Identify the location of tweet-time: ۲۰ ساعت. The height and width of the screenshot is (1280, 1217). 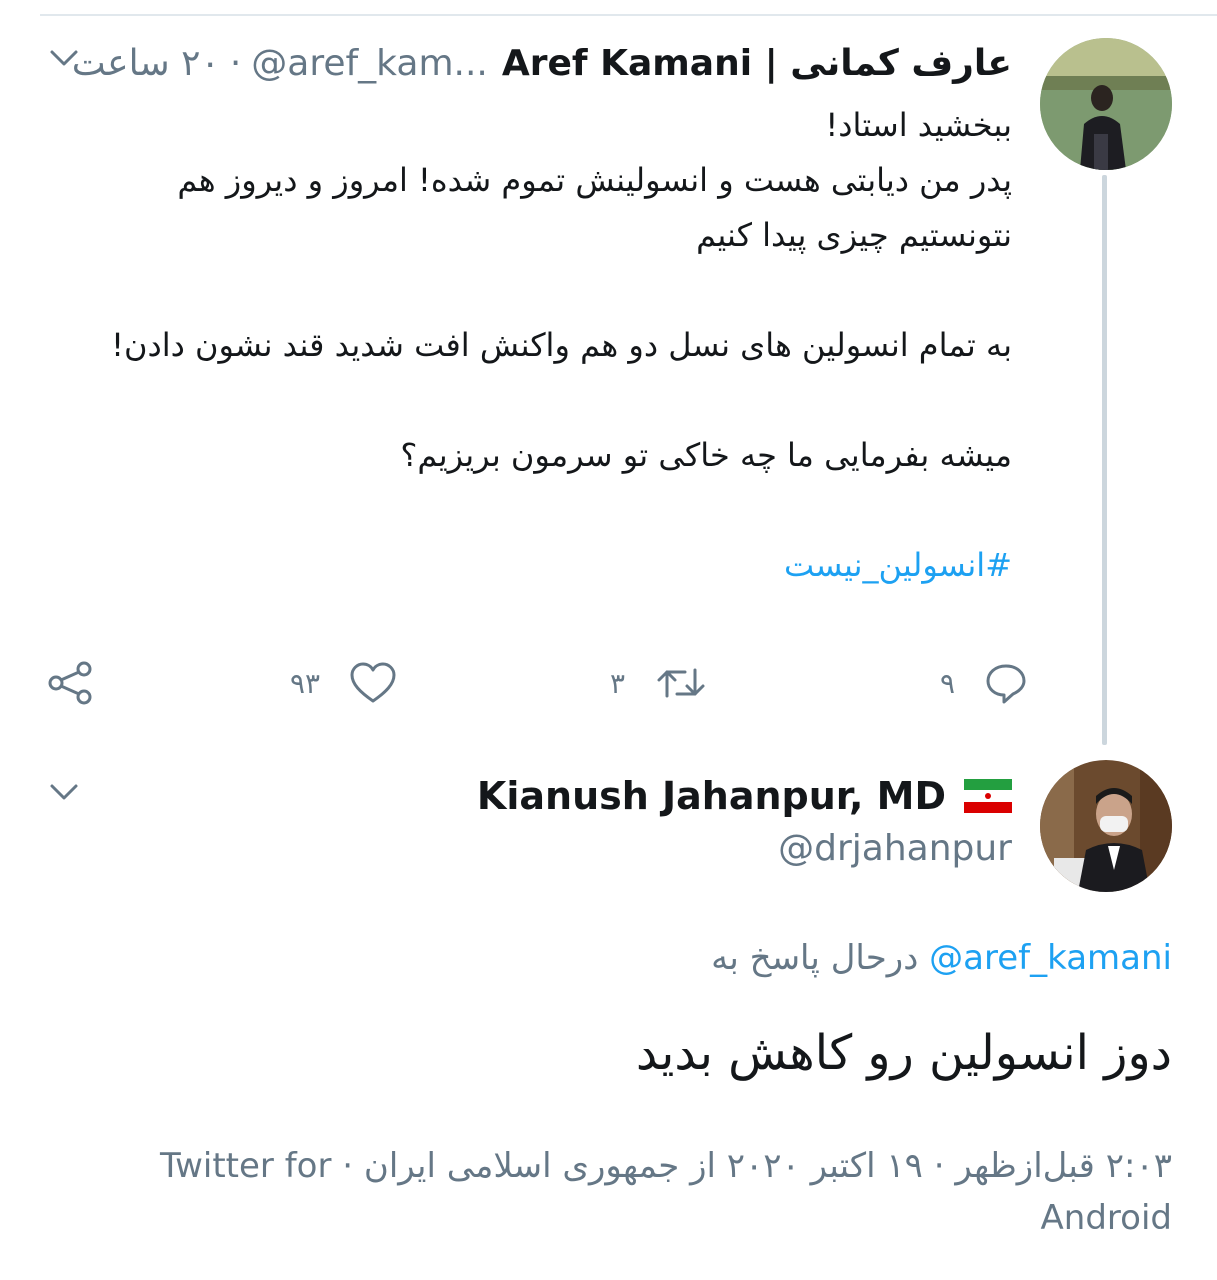
(146, 63).